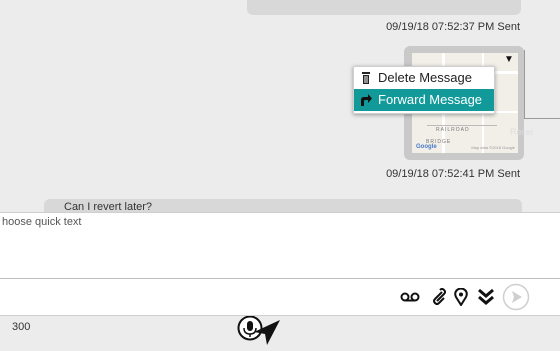 This screenshot has height=351, width=560. Describe the element at coordinates (509, 59) in the screenshot. I see `message-menu-caret-icon: ▼` at that location.